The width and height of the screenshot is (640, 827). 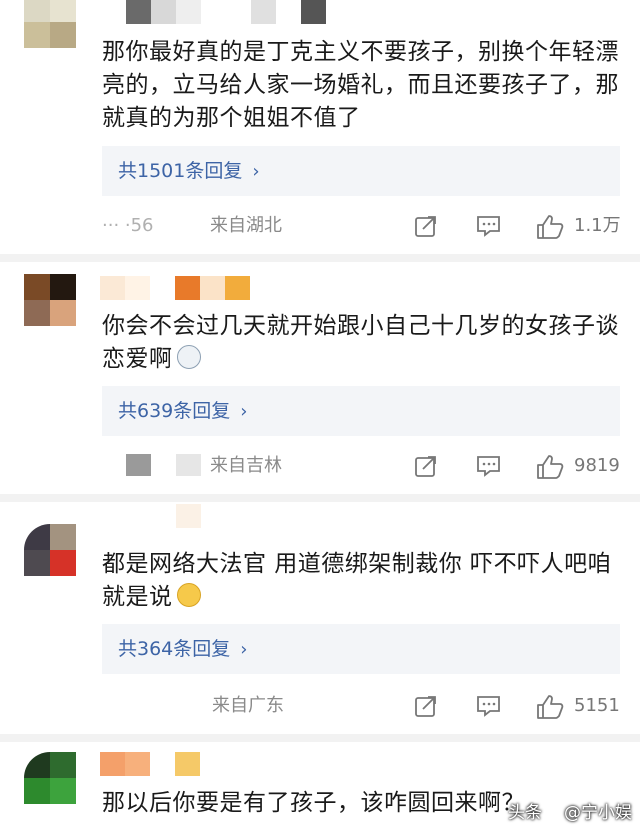 What do you see at coordinates (597, 705) in the screenshot?
I see `like-count: 5151` at bounding box center [597, 705].